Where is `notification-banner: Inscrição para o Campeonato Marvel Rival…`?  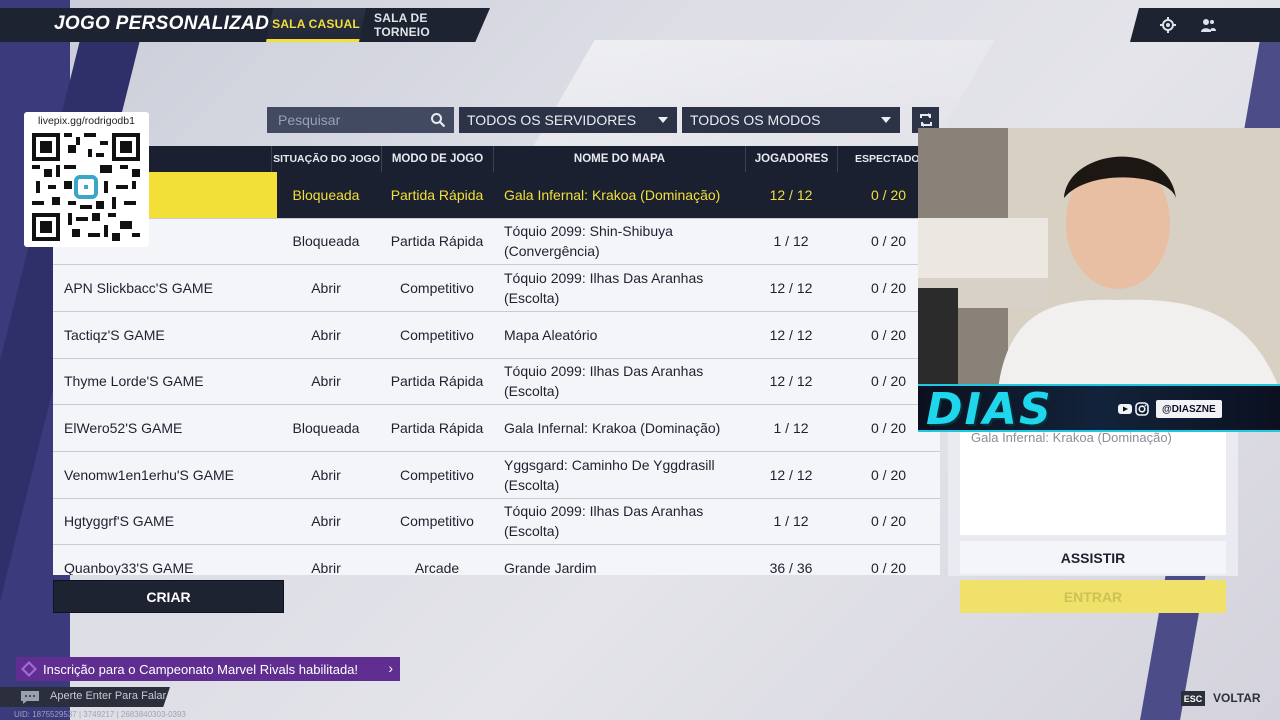
notification-banner: Inscrição para o Campeonato Marvel Rival… is located at coordinates (208, 669).